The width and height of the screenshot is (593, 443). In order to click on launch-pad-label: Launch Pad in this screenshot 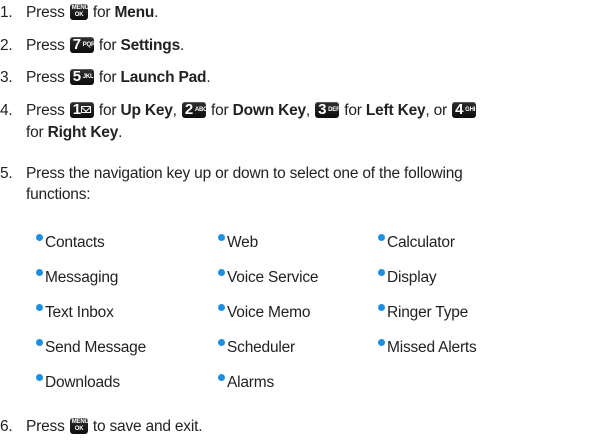, I will do `click(163, 77)`.